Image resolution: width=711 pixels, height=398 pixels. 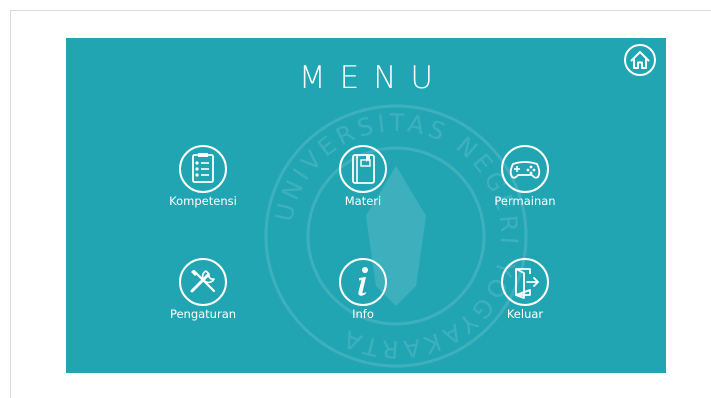 I want to click on exit-door-icon, so click(x=525, y=282).